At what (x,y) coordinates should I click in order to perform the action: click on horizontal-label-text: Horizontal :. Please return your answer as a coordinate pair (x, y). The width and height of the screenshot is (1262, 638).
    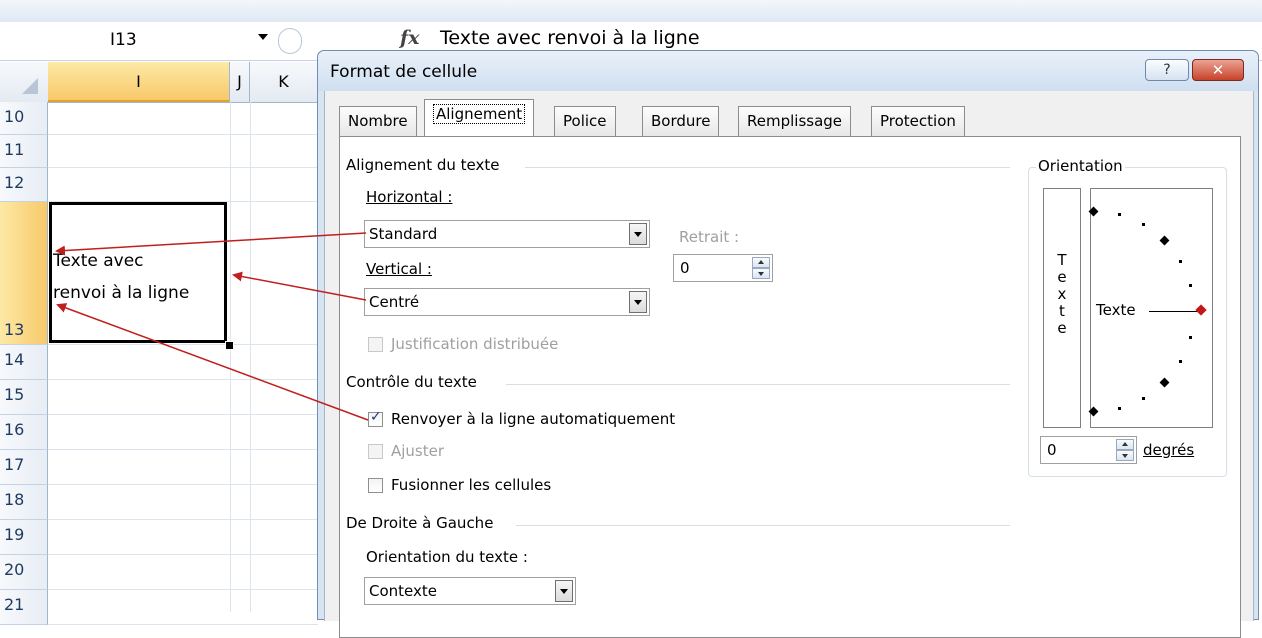
    Looking at the image, I should click on (409, 197).